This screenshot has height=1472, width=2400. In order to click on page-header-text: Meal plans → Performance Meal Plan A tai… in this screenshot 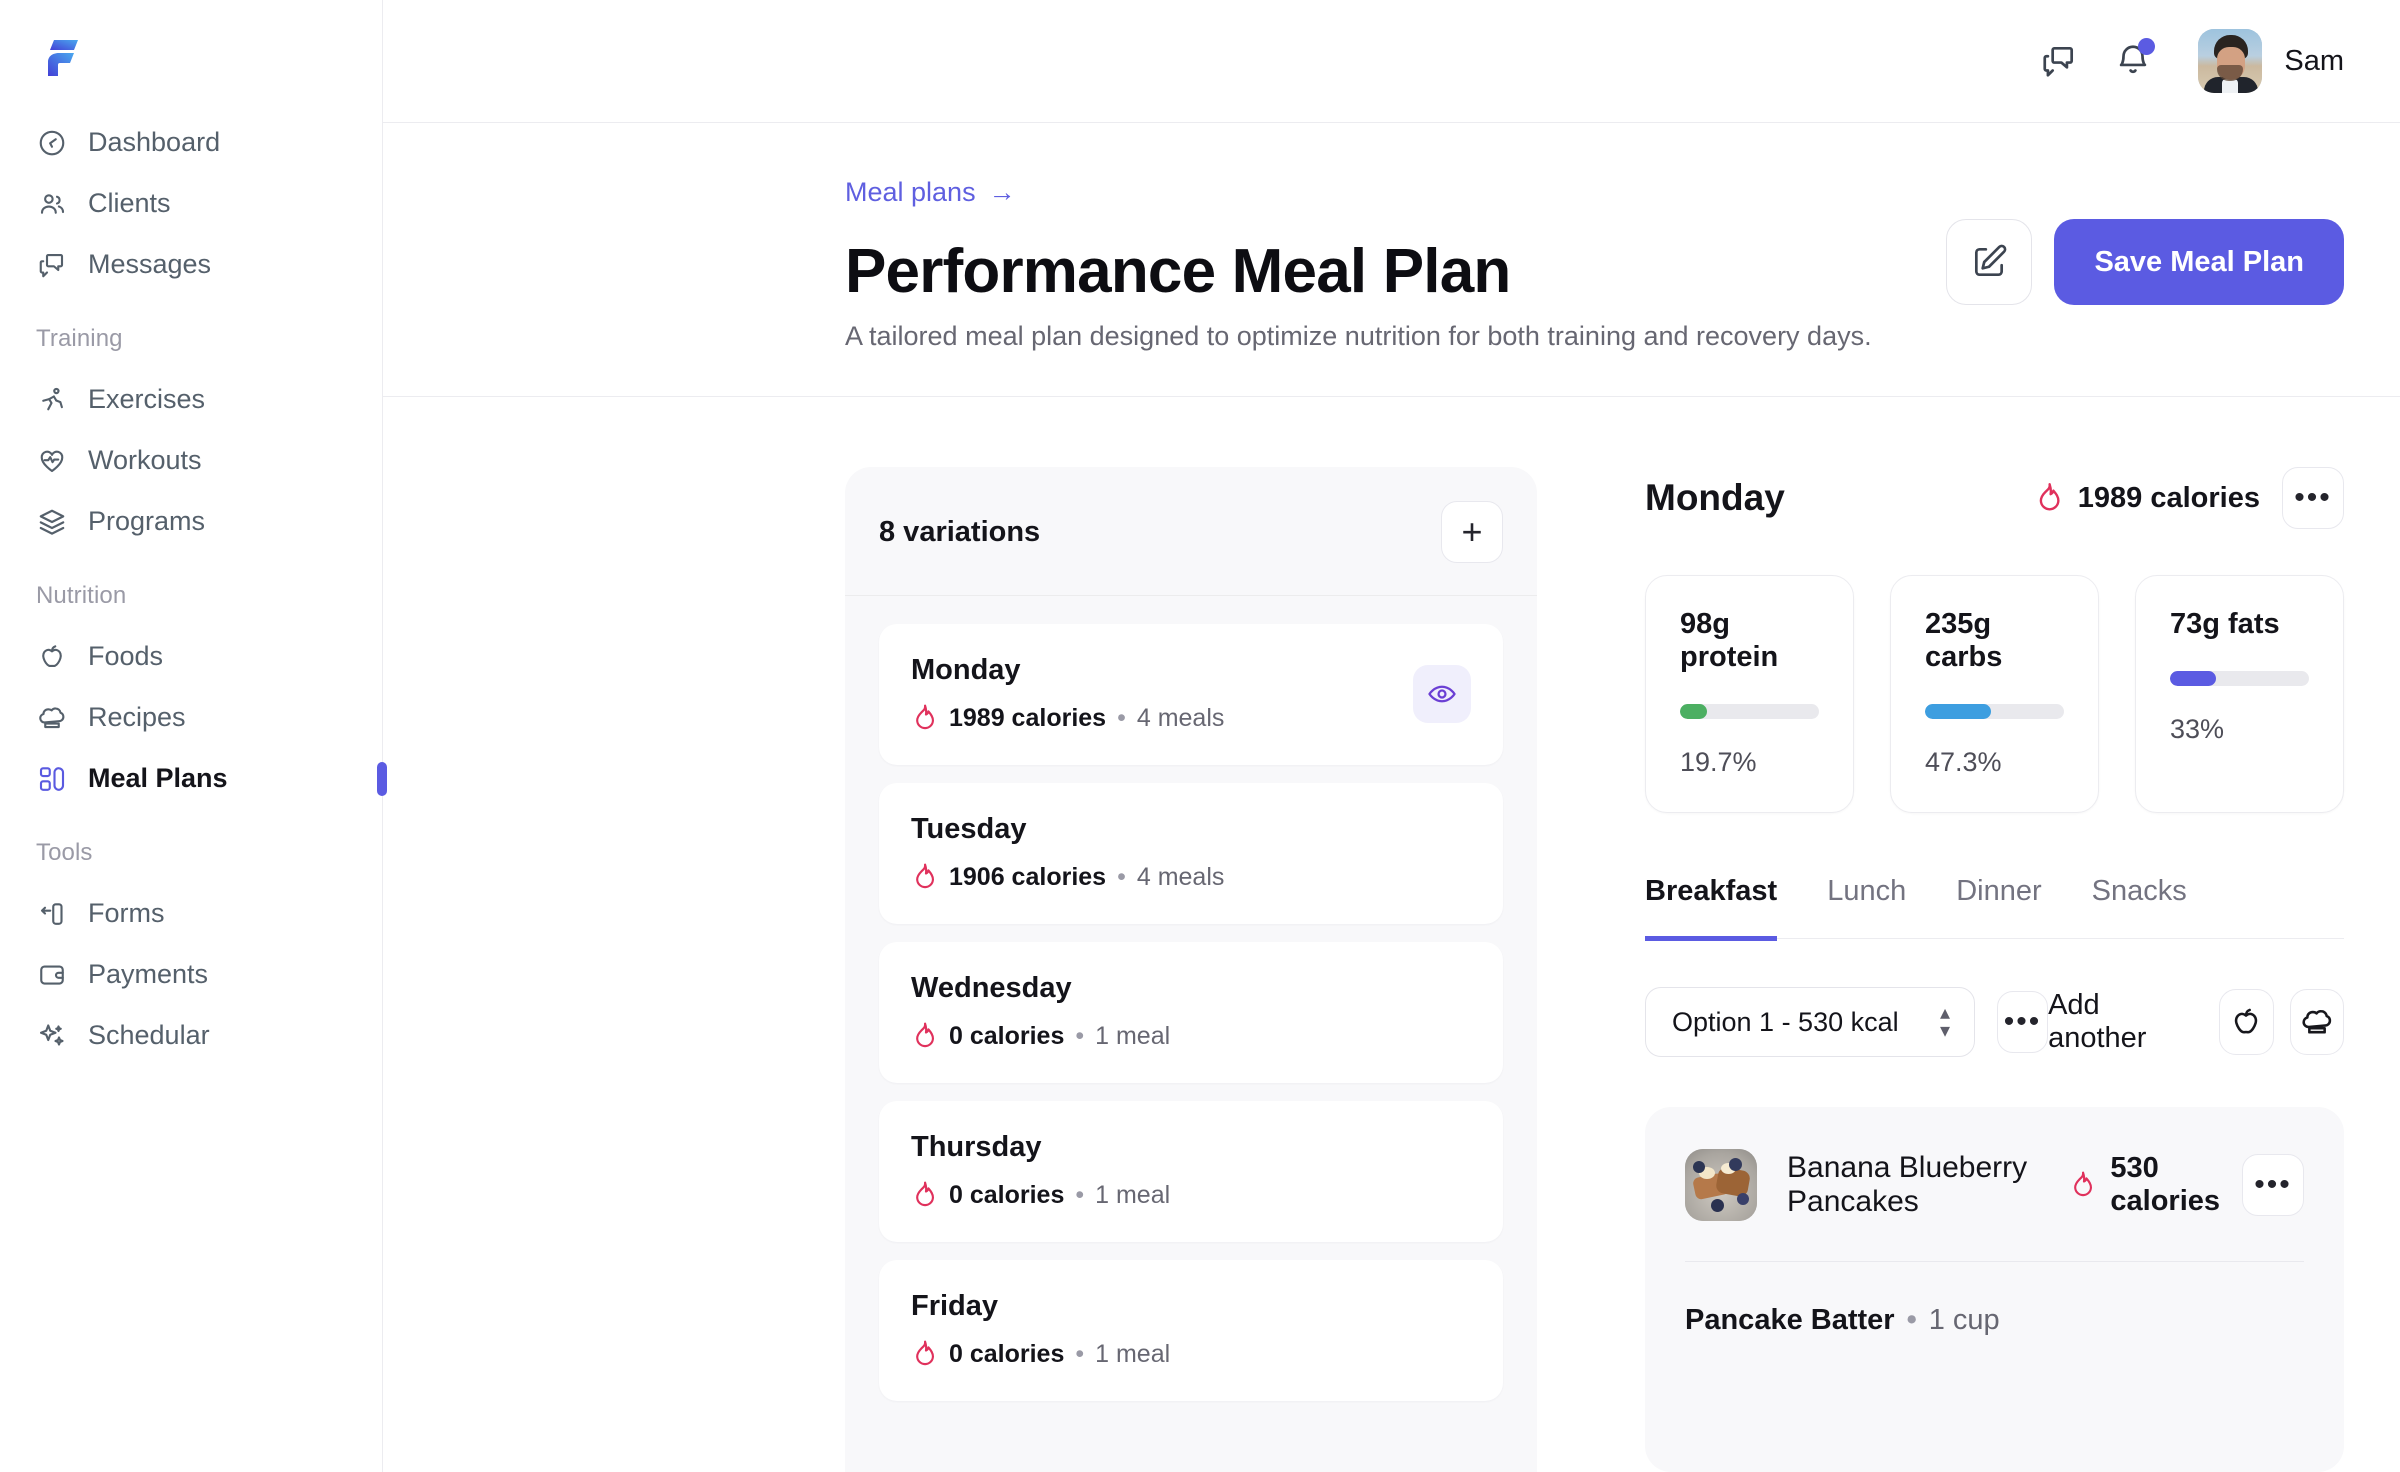, I will do `click(1358, 264)`.